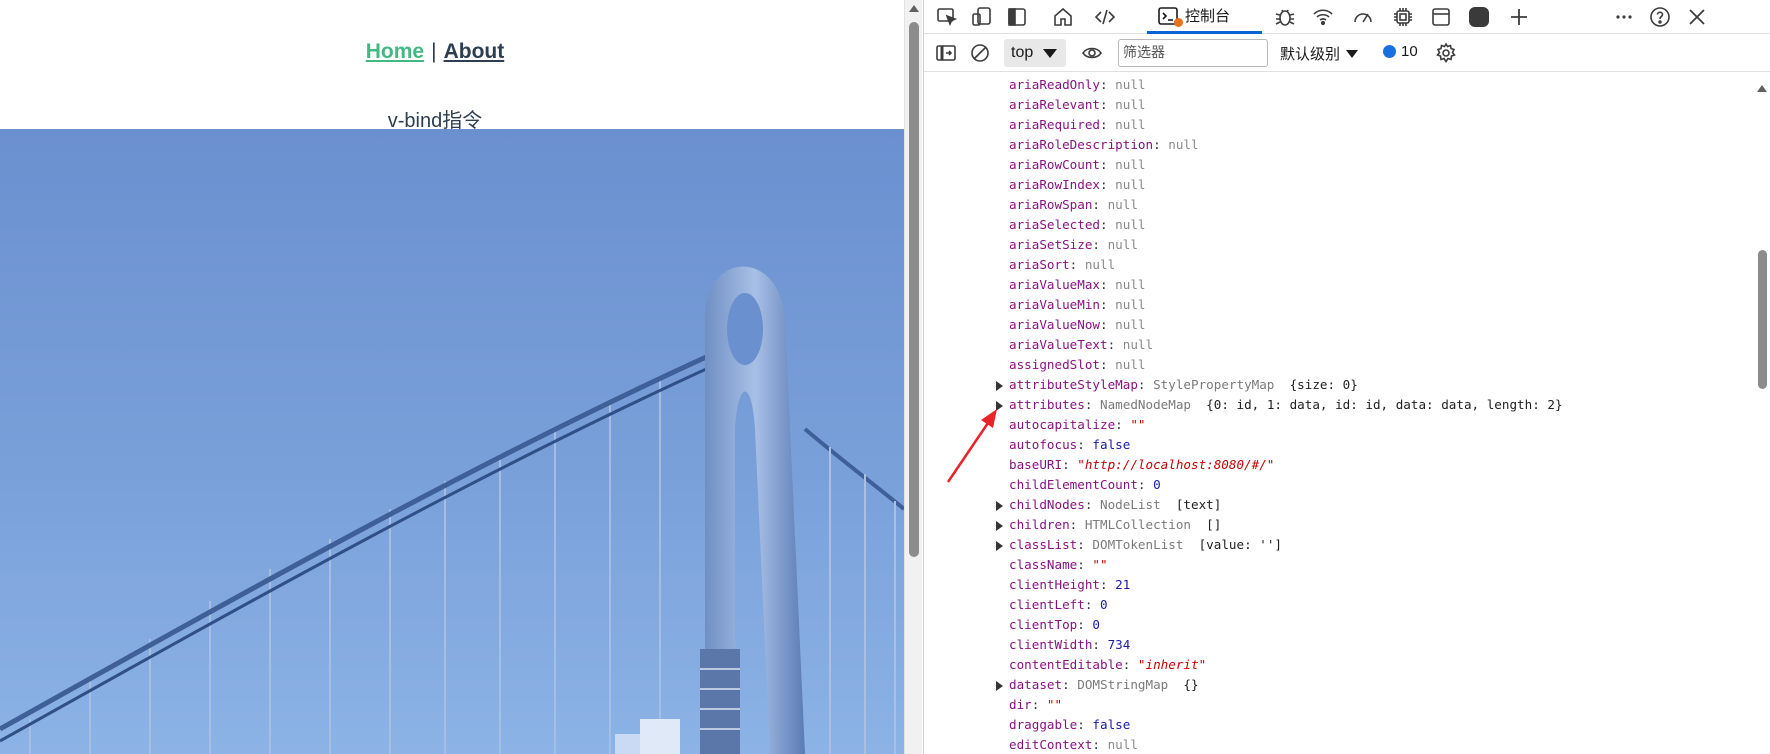  Describe the element at coordinates (1624, 17) in the screenshot. I see `more-icon` at that location.